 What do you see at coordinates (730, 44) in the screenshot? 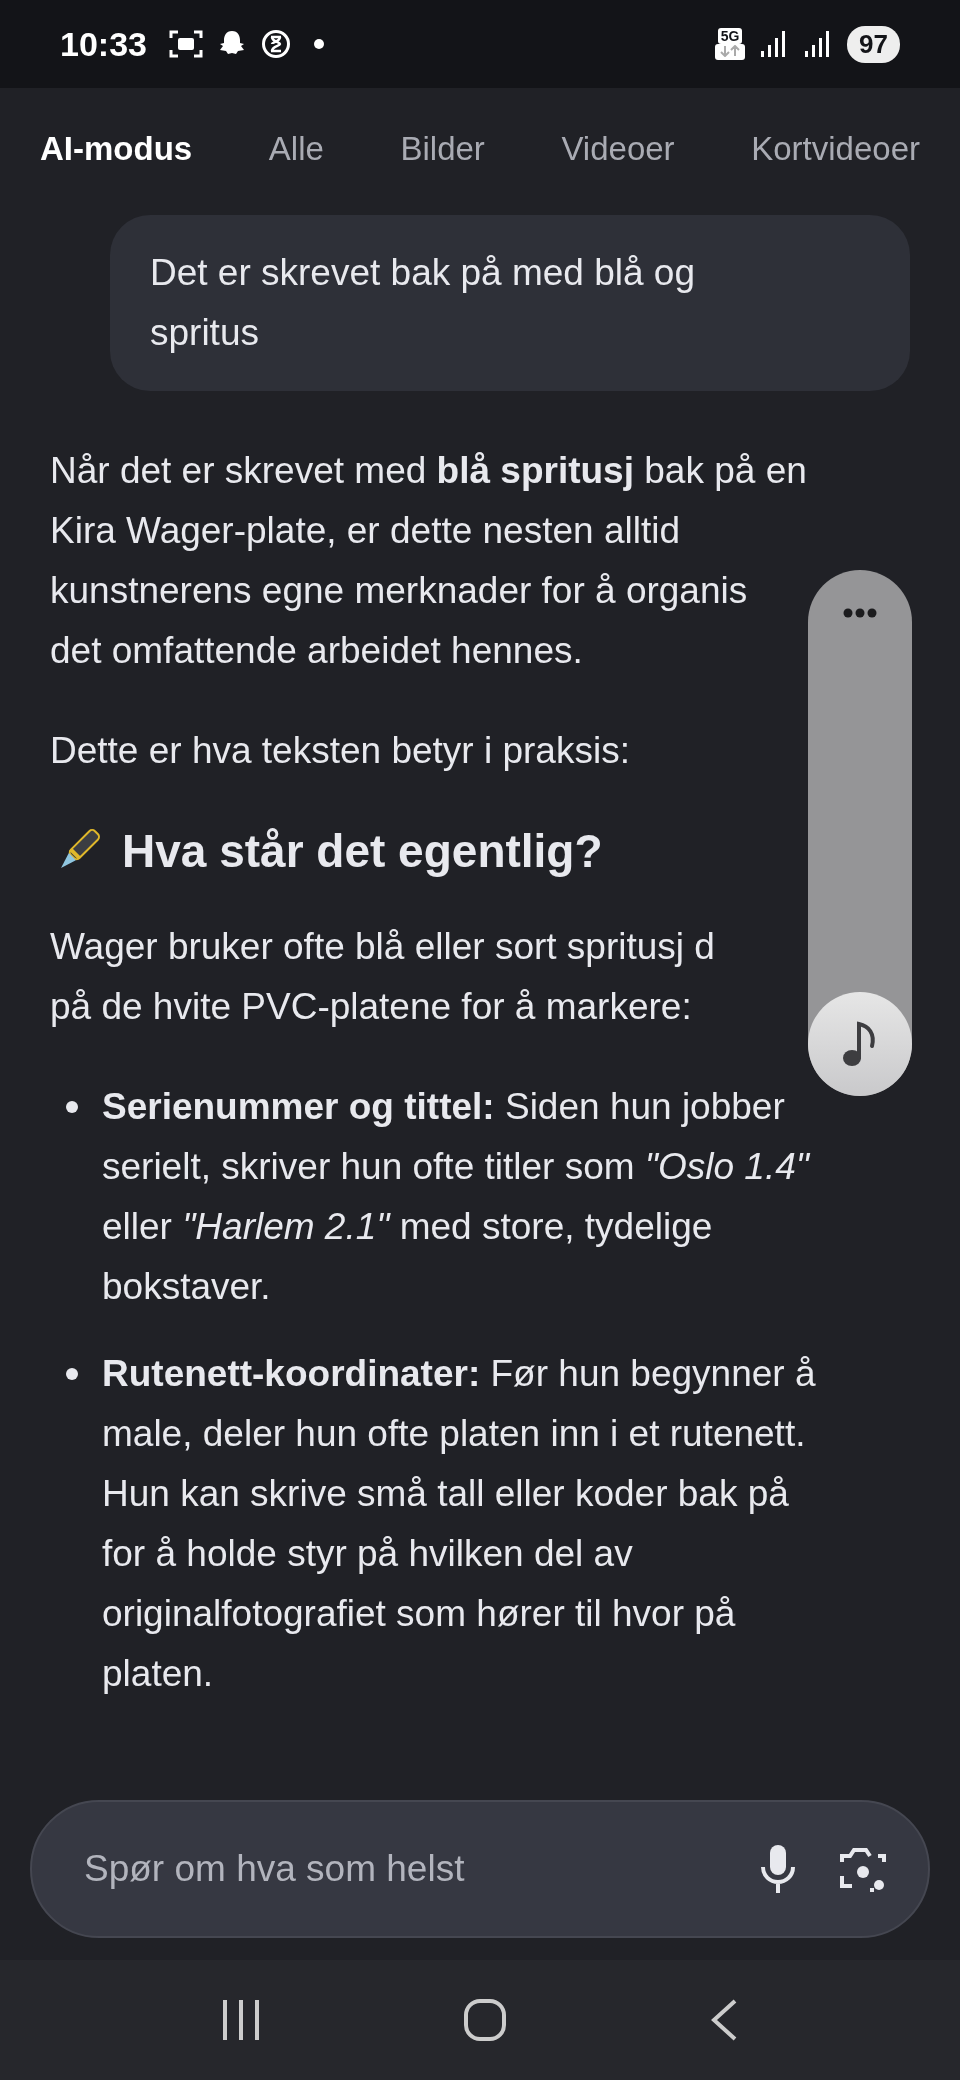
I see `network-indicator: 5G` at bounding box center [730, 44].